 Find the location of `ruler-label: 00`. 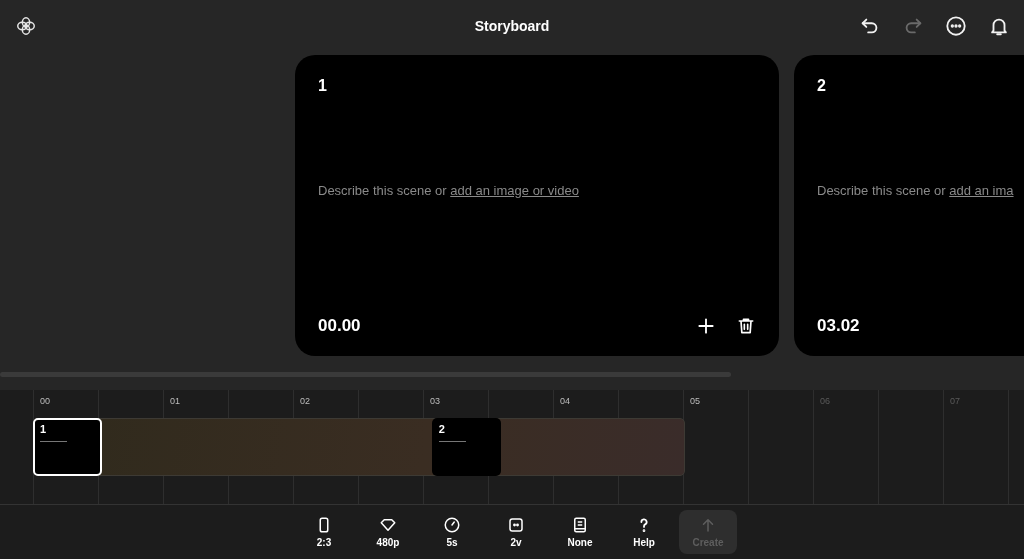

ruler-label: 00 is located at coordinates (45, 401).